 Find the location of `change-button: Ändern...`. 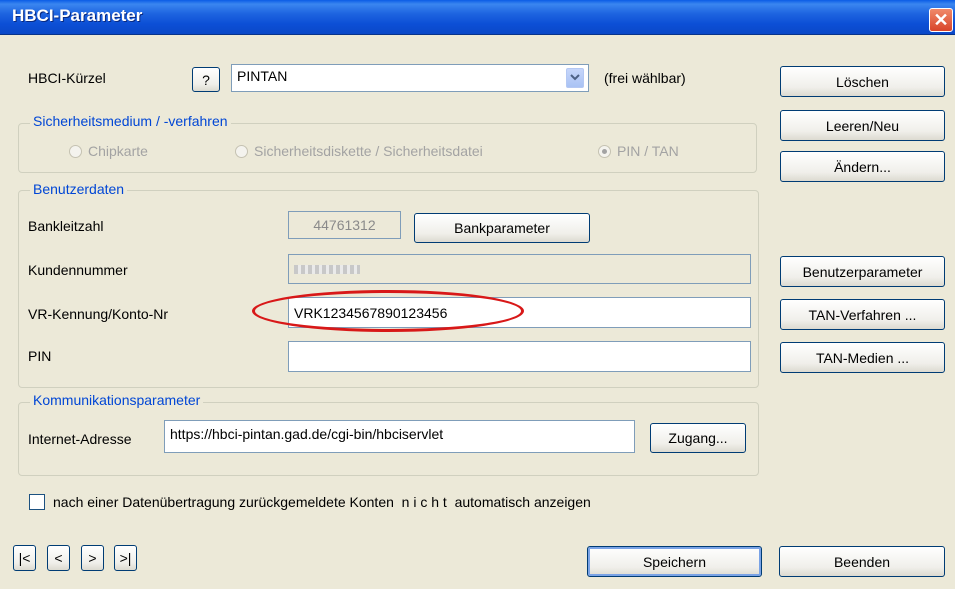

change-button: Ändern... is located at coordinates (862, 166).